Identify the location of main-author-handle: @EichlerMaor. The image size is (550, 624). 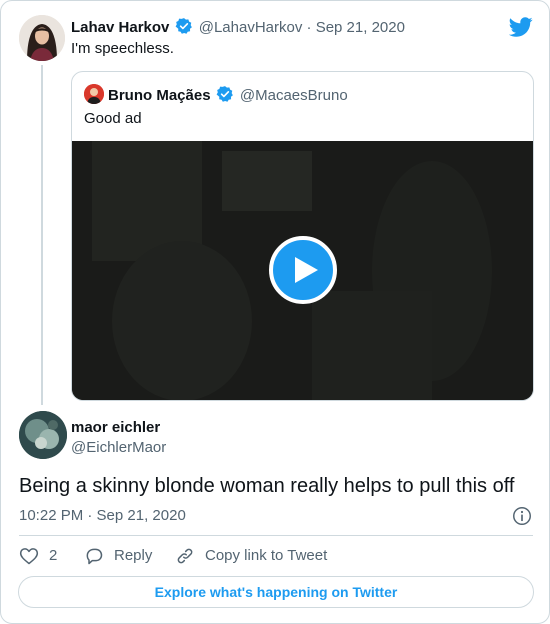
(118, 448).